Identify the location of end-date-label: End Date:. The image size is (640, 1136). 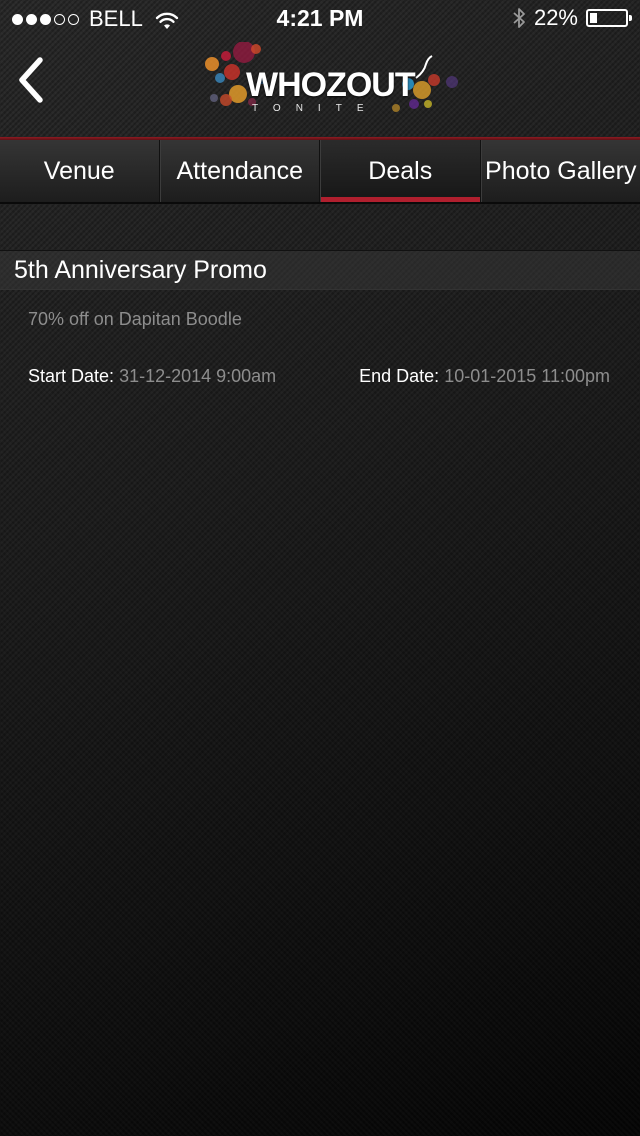
(399, 376).